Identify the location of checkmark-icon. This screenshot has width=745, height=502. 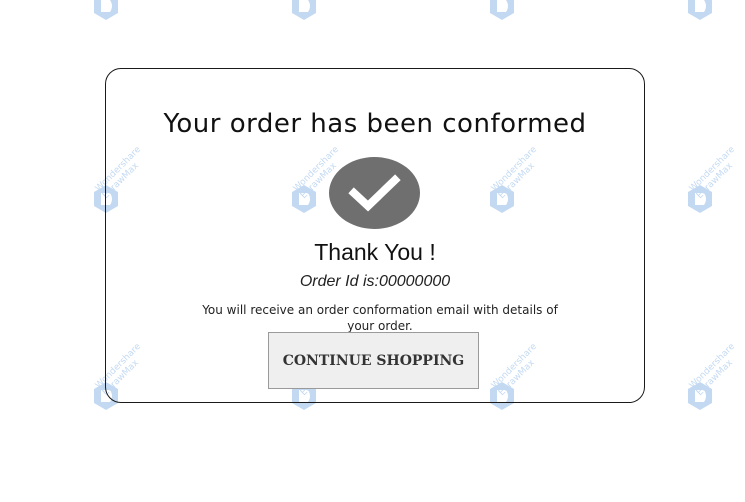
(374, 193).